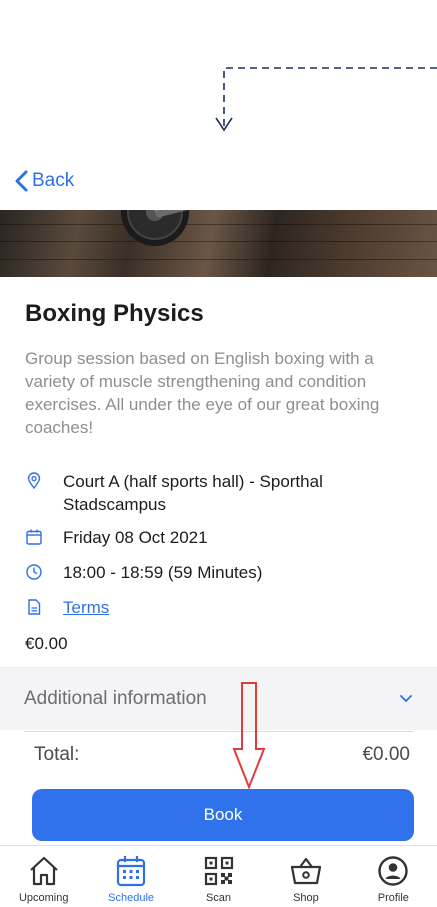 The image size is (437, 907). I want to click on book-button-label: Book, so click(223, 814).